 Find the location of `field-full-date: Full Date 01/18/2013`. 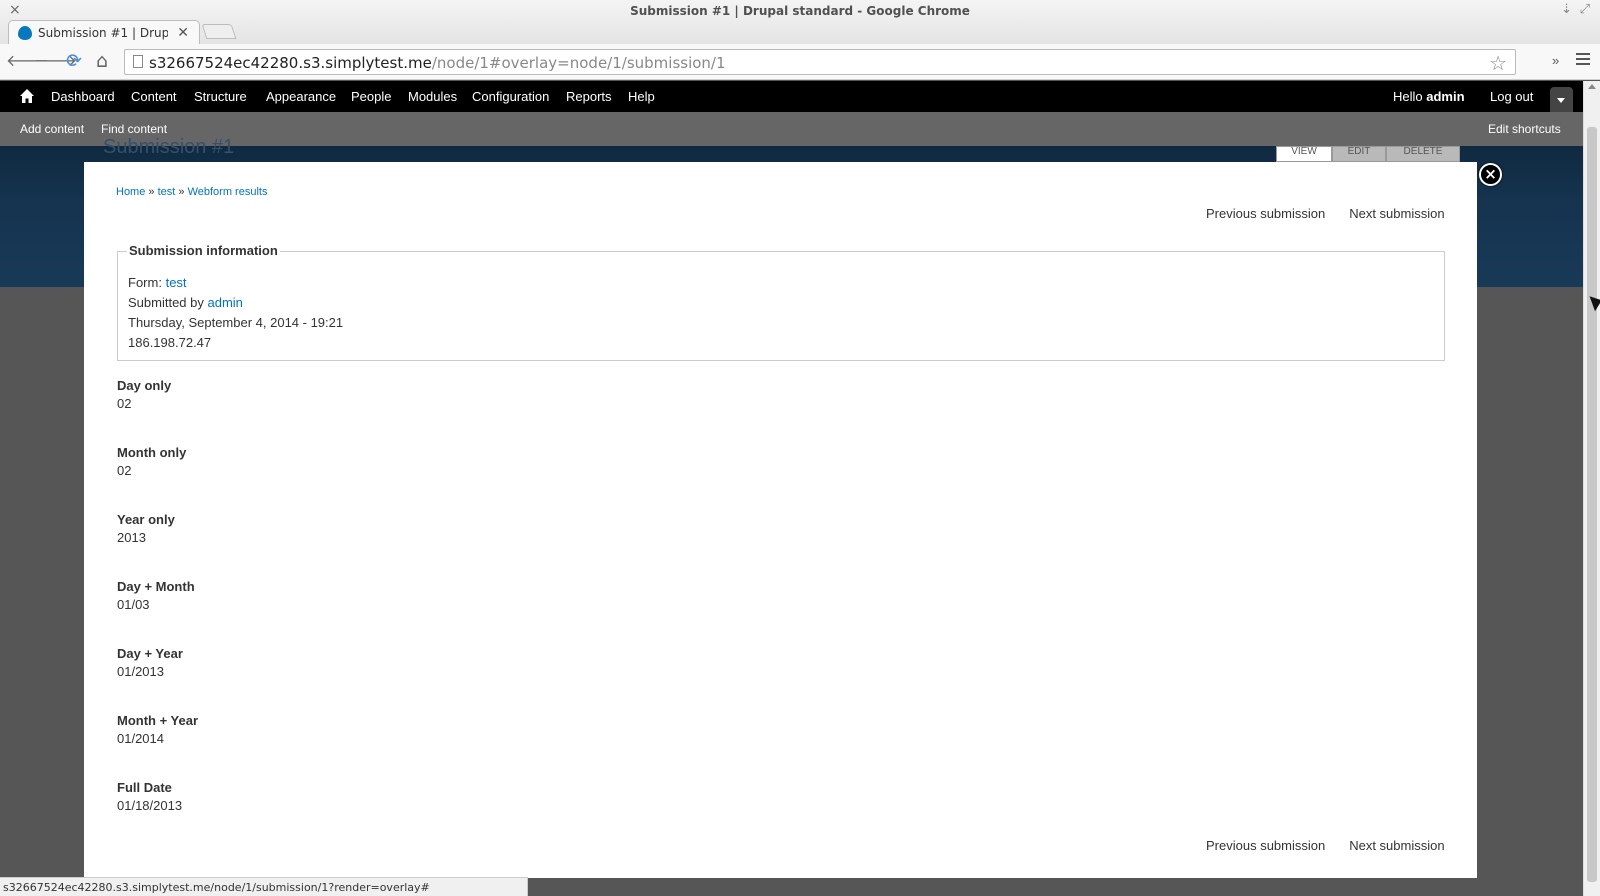

field-full-date: Full Date 01/18/2013 is located at coordinates (149, 796).